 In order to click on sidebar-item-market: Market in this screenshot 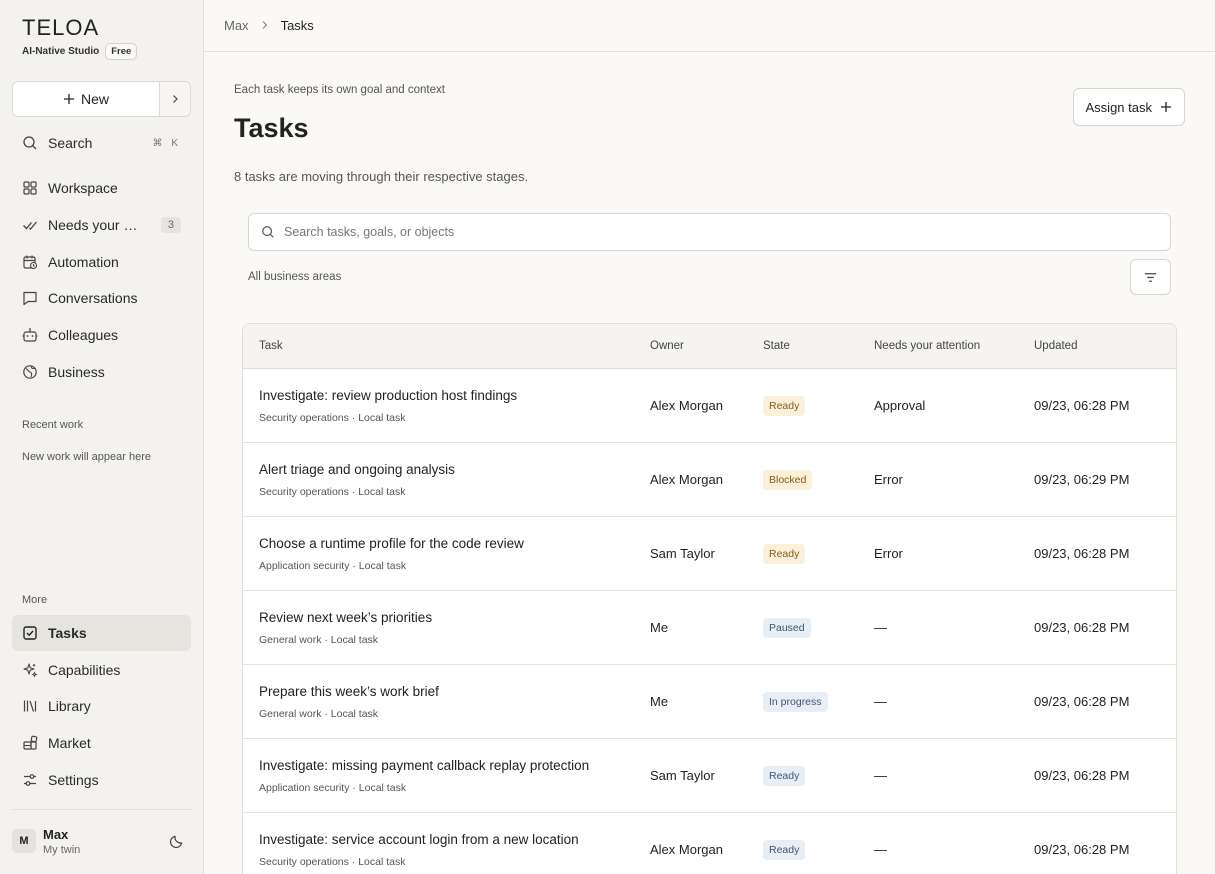, I will do `click(101, 743)`.